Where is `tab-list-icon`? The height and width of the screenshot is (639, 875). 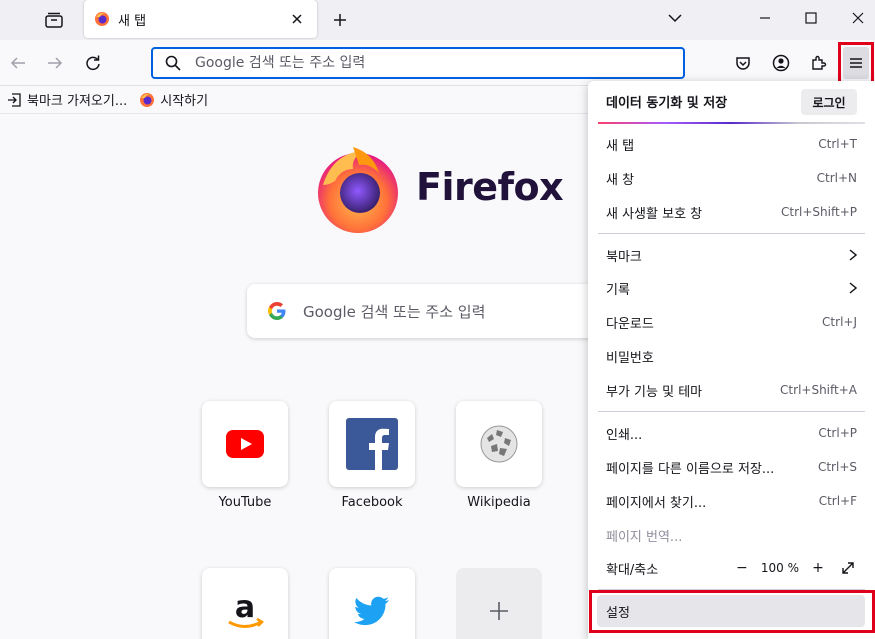
tab-list-icon is located at coordinates (54, 20).